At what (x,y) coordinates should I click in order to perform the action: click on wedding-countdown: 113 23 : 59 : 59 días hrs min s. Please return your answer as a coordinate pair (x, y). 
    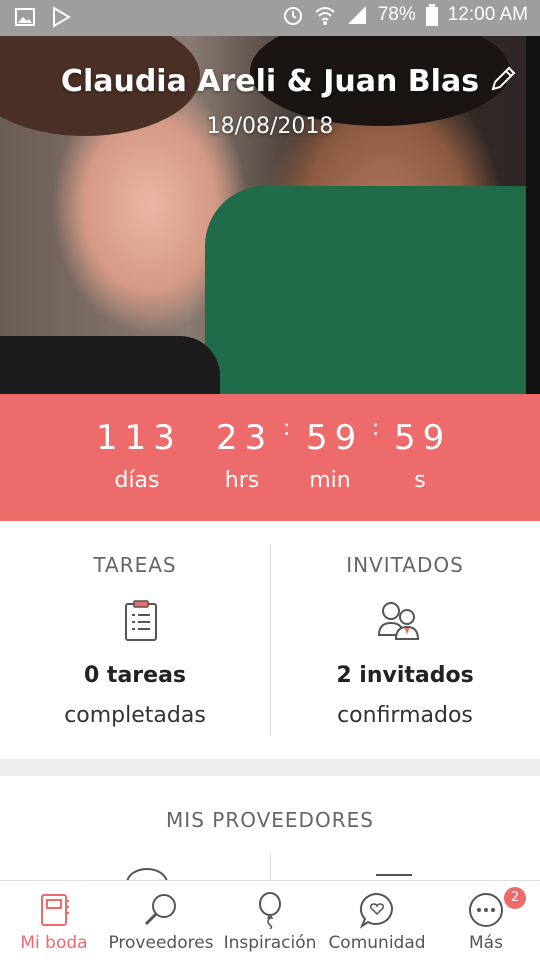
    Looking at the image, I should click on (270, 457).